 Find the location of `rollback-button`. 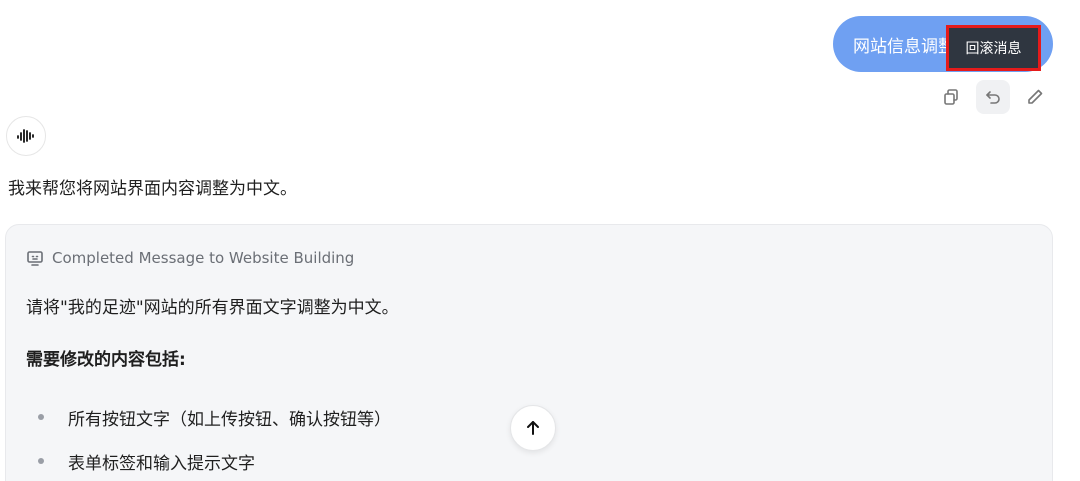

rollback-button is located at coordinates (993, 97).